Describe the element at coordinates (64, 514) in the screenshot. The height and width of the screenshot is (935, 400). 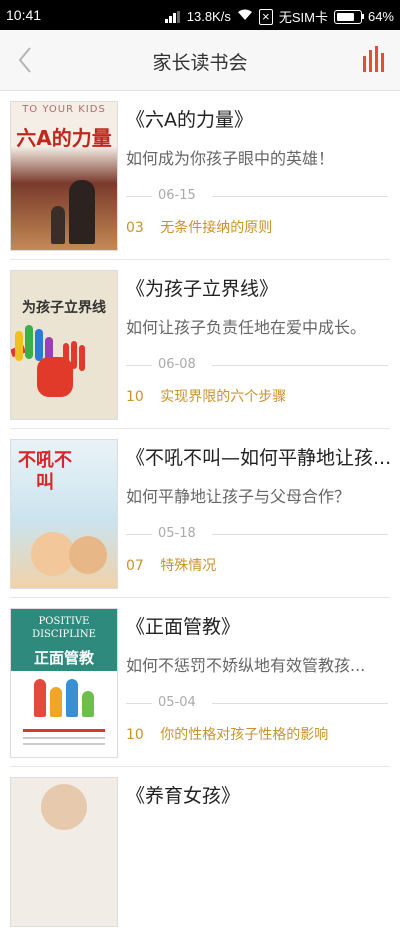
I see `book-cover: 不吼不叫` at that location.